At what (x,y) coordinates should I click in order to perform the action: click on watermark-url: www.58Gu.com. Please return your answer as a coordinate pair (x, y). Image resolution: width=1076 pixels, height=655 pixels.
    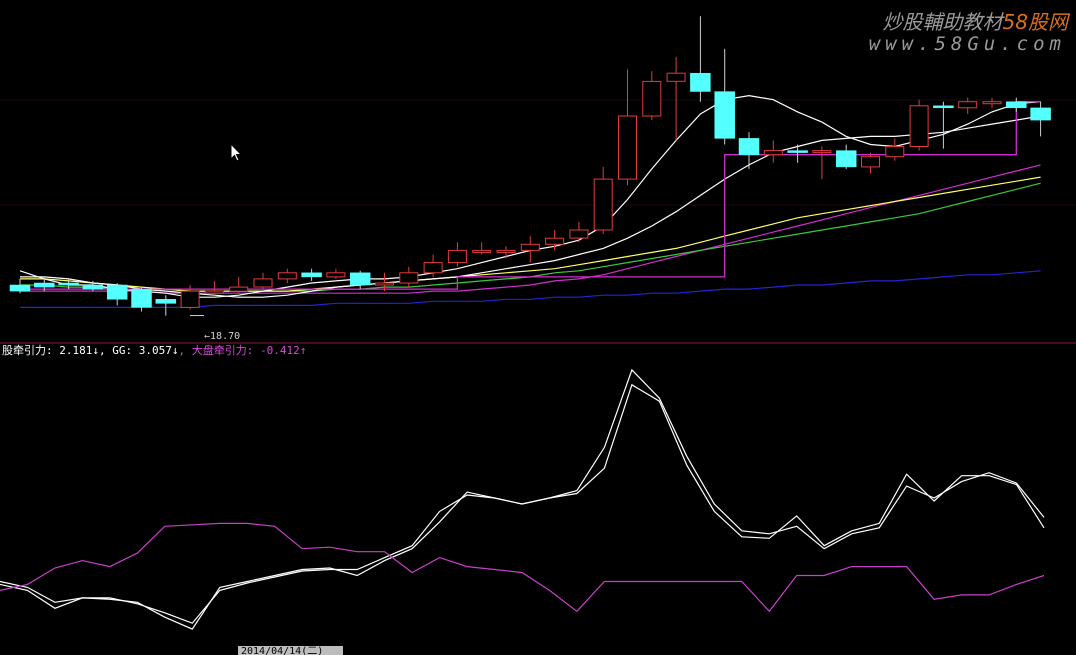
    Looking at the image, I should click on (967, 44).